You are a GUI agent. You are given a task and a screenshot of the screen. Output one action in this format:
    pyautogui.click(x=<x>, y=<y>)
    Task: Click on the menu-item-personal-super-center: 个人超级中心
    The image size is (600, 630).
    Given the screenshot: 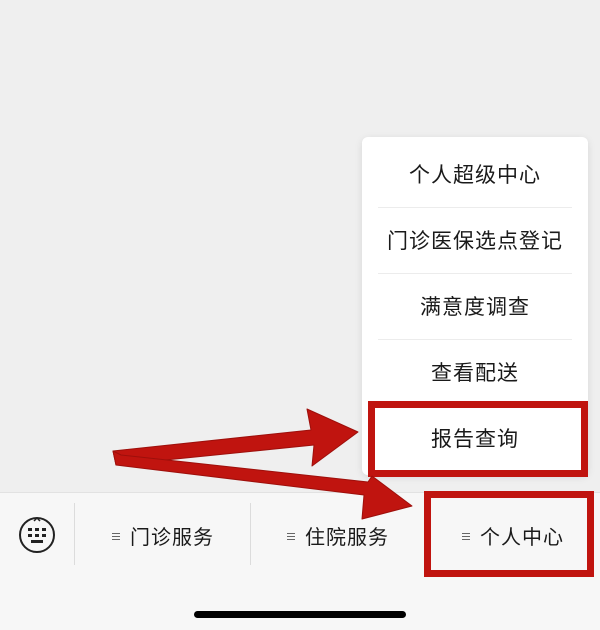 What is the action you would take?
    pyautogui.click(x=475, y=174)
    